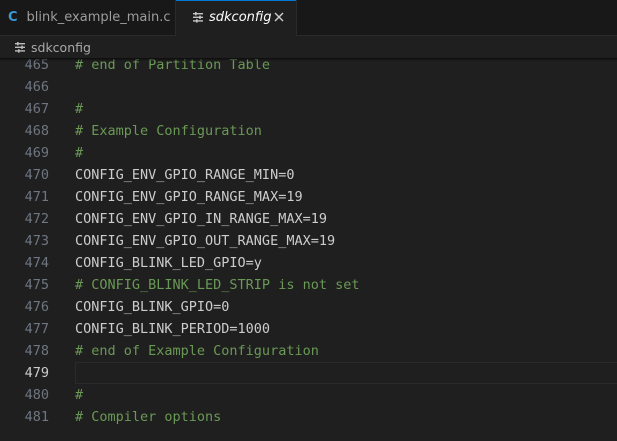 The height and width of the screenshot is (441, 617). I want to click on code-line: 473 CONFIG_ENV_GPIO_OUT_RANGE_MAX=19, so click(308, 241).